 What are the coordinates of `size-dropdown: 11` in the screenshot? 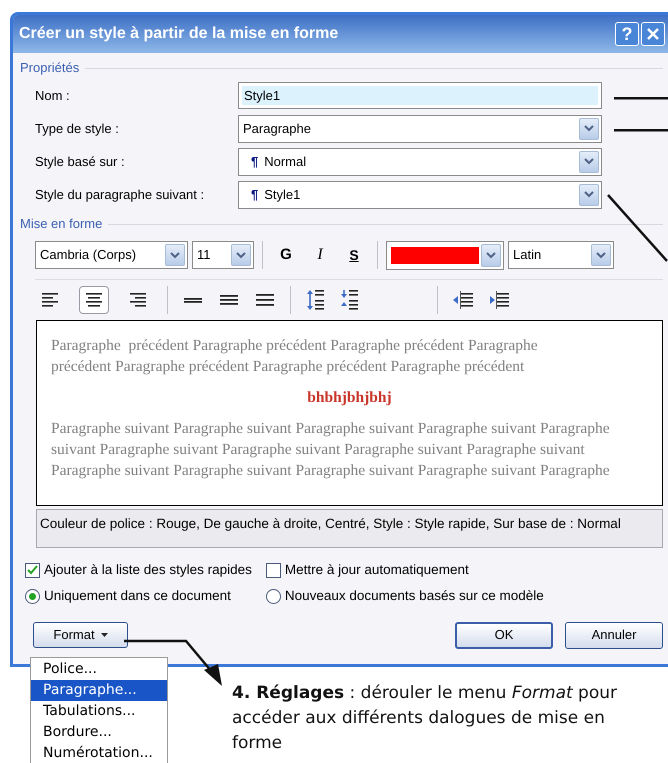 It's located at (223, 255).